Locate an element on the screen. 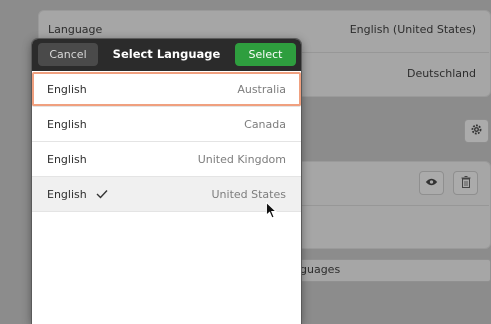 Image resolution: width=491 pixels, height=324 pixels. remove-button is located at coordinates (465, 183).